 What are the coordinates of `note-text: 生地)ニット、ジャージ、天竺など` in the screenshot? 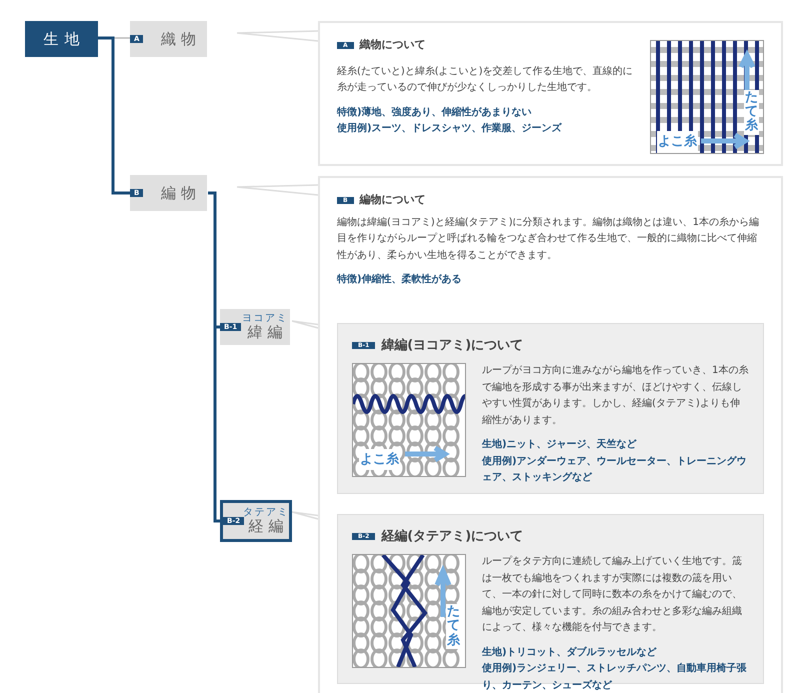 It's located at (560, 445).